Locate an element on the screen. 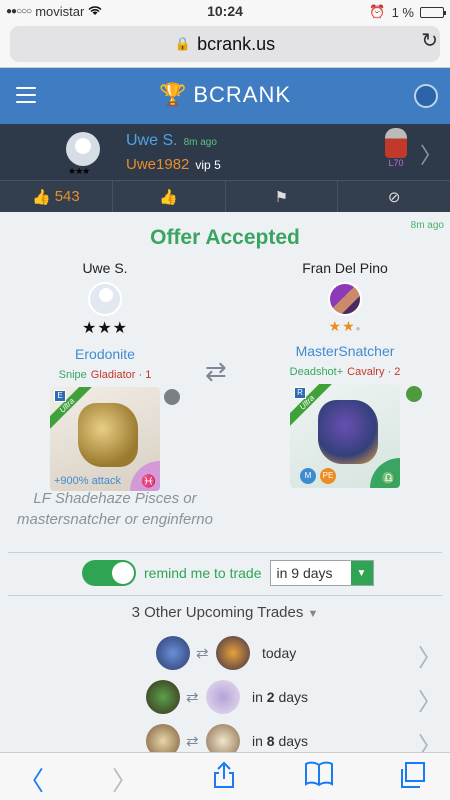  monster-badges: M PE is located at coordinates (318, 476).